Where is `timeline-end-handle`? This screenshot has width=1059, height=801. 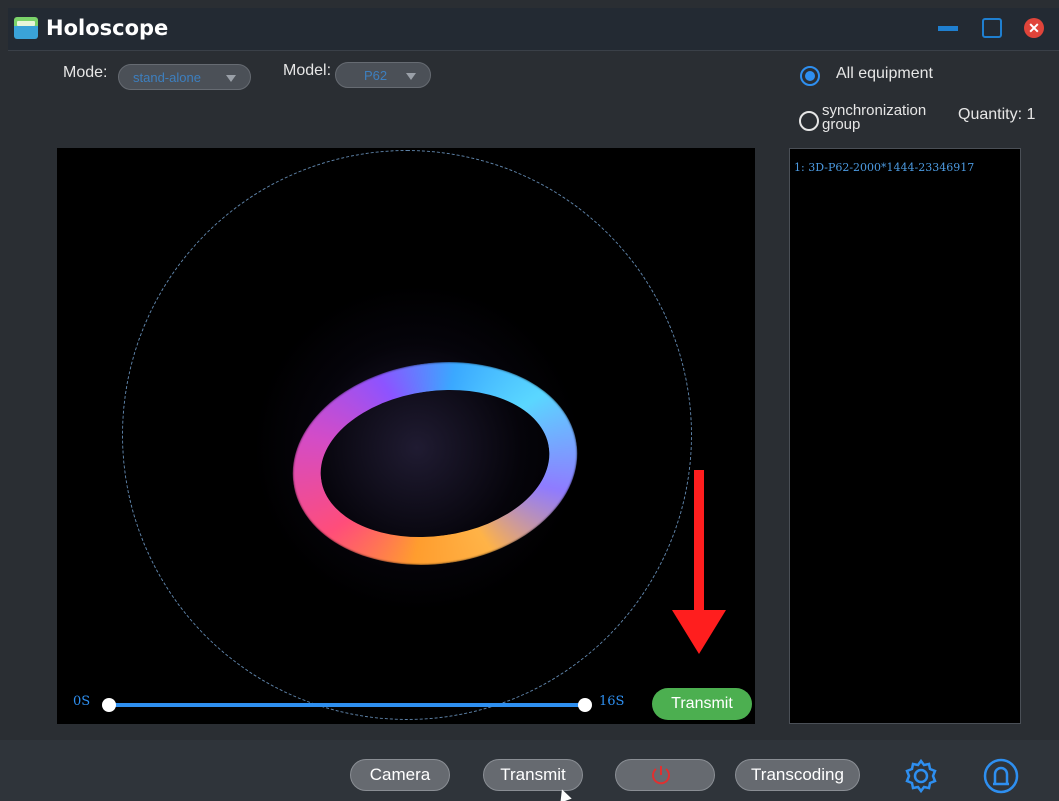 timeline-end-handle is located at coordinates (585, 705).